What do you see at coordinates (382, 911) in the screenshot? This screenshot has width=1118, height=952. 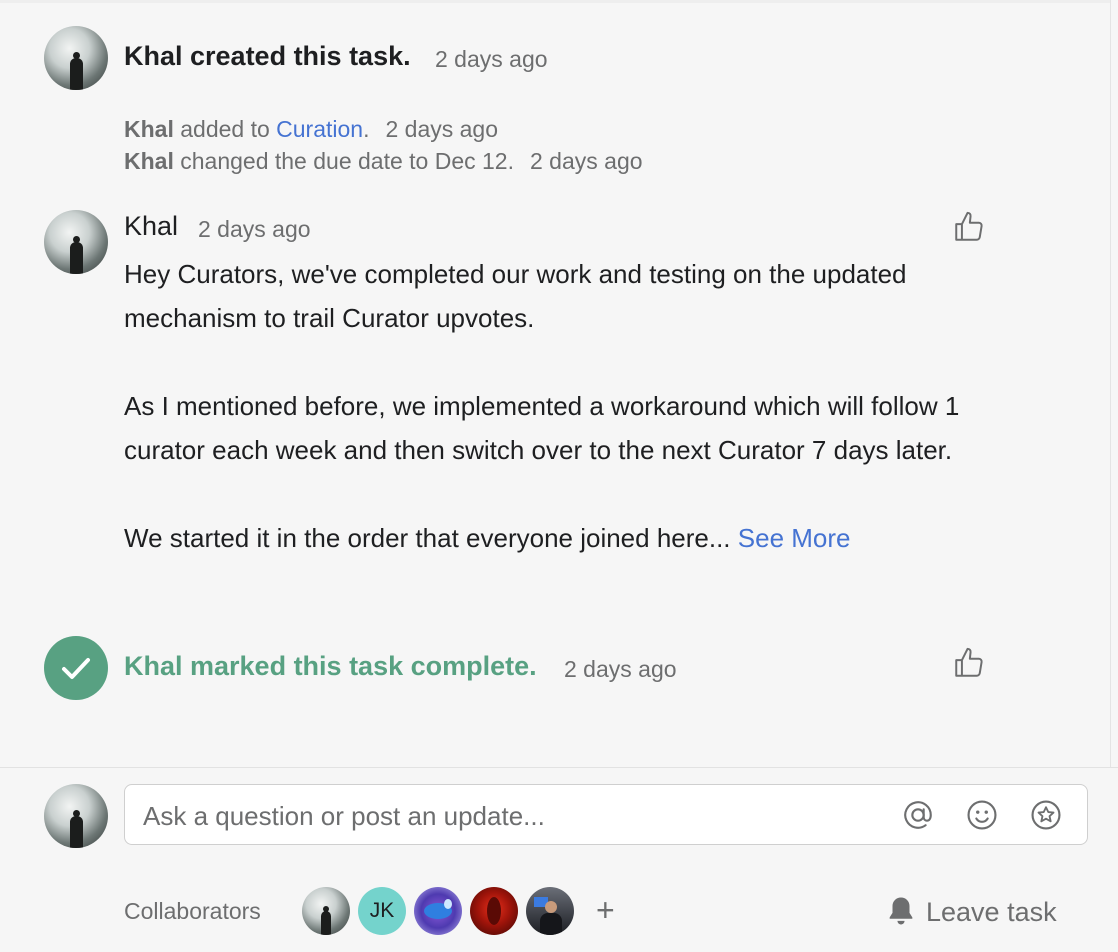 I see `collaborator-avatar: JK` at bounding box center [382, 911].